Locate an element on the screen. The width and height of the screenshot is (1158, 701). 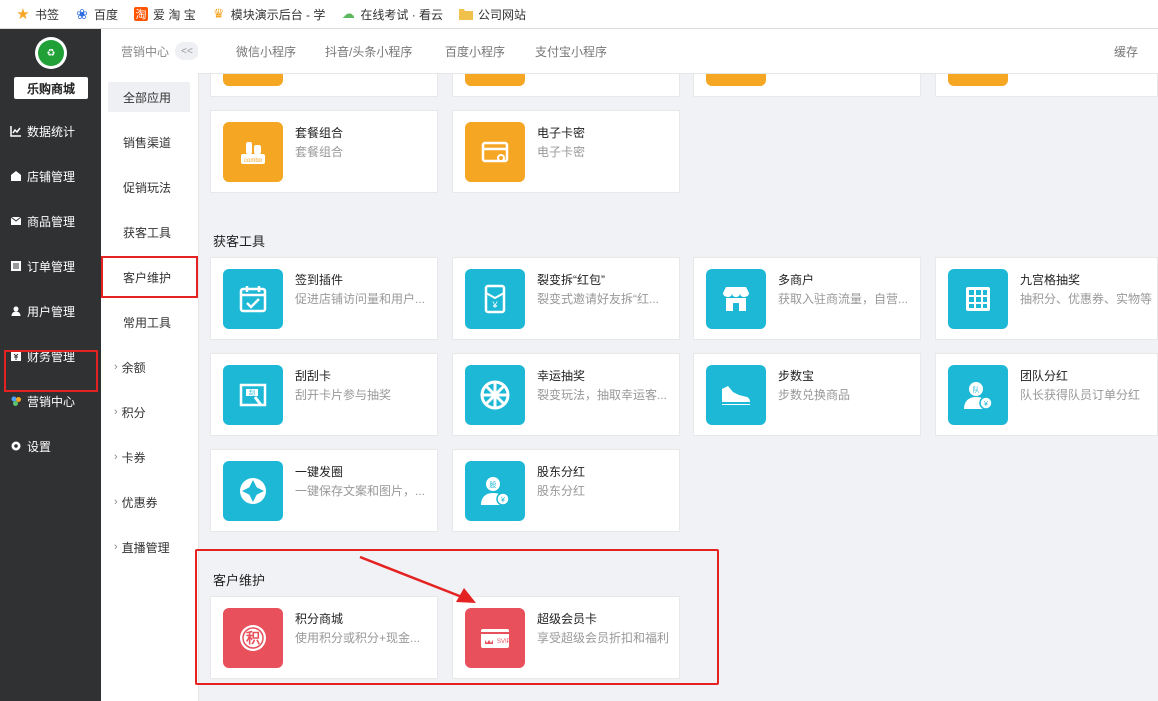
aperture-icon is located at coordinates (253, 491).